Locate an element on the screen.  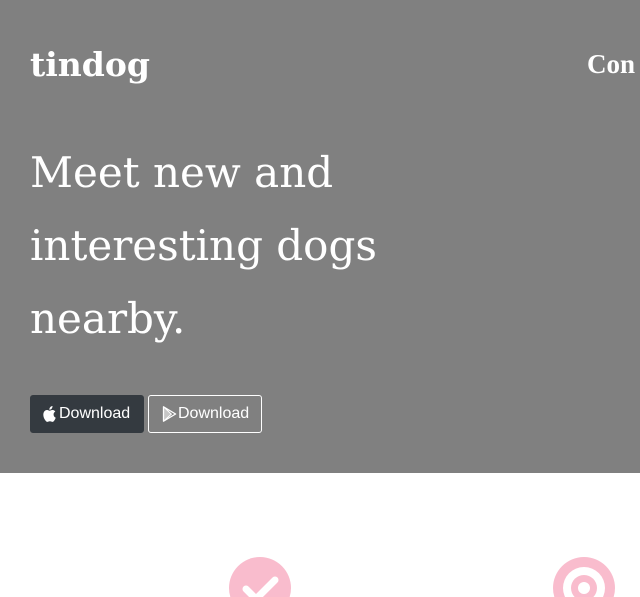
download-google-play-label: Download is located at coordinates (214, 413).